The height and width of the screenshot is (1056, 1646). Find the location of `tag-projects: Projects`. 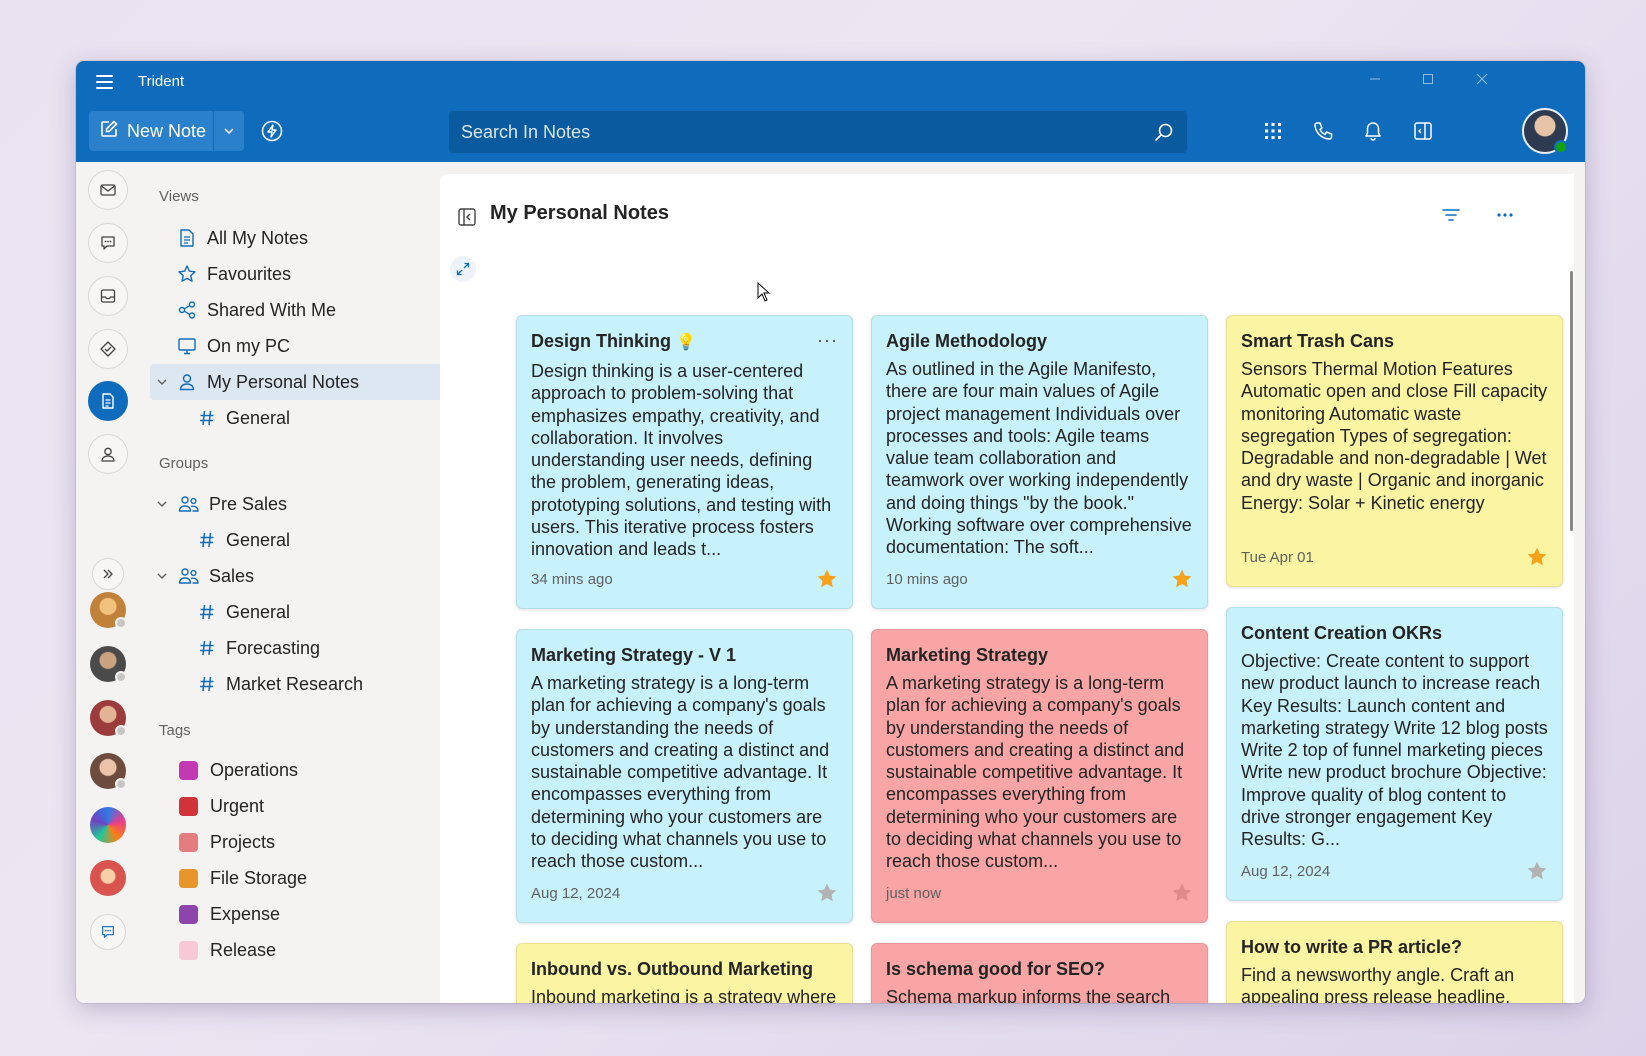

tag-projects: Projects is located at coordinates (315, 842).